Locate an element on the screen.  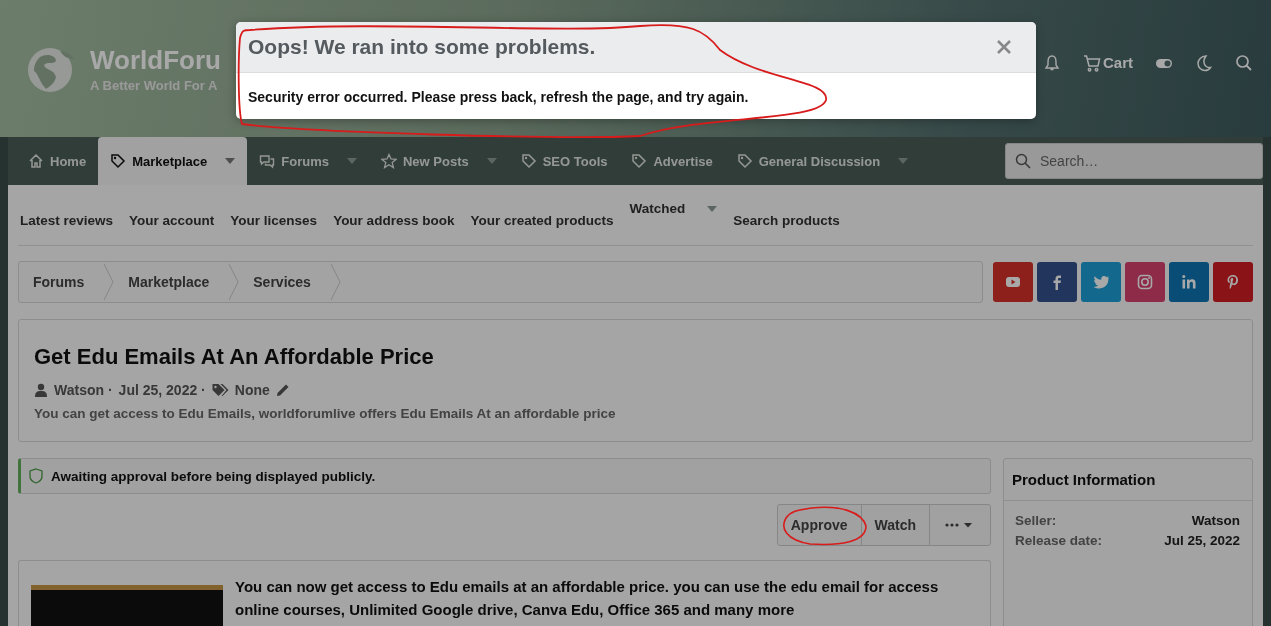
nav-tab: Forums is located at coordinates (308, 161).